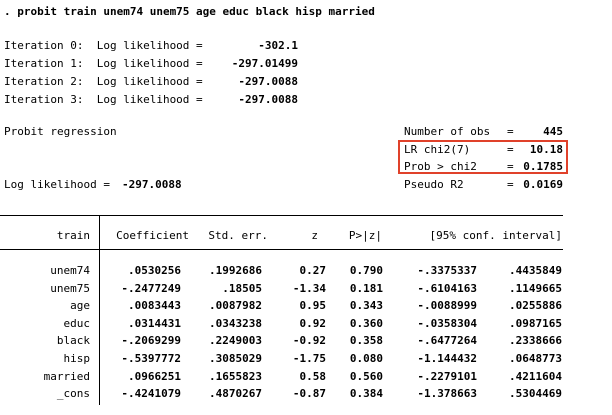 Image resolution: width=612 pixels, height=415 pixels. I want to click on cell-coef: -.2477249, so click(151, 288).